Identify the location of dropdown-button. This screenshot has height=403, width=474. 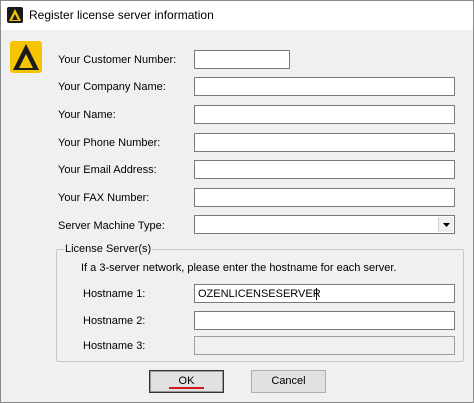
(445, 224).